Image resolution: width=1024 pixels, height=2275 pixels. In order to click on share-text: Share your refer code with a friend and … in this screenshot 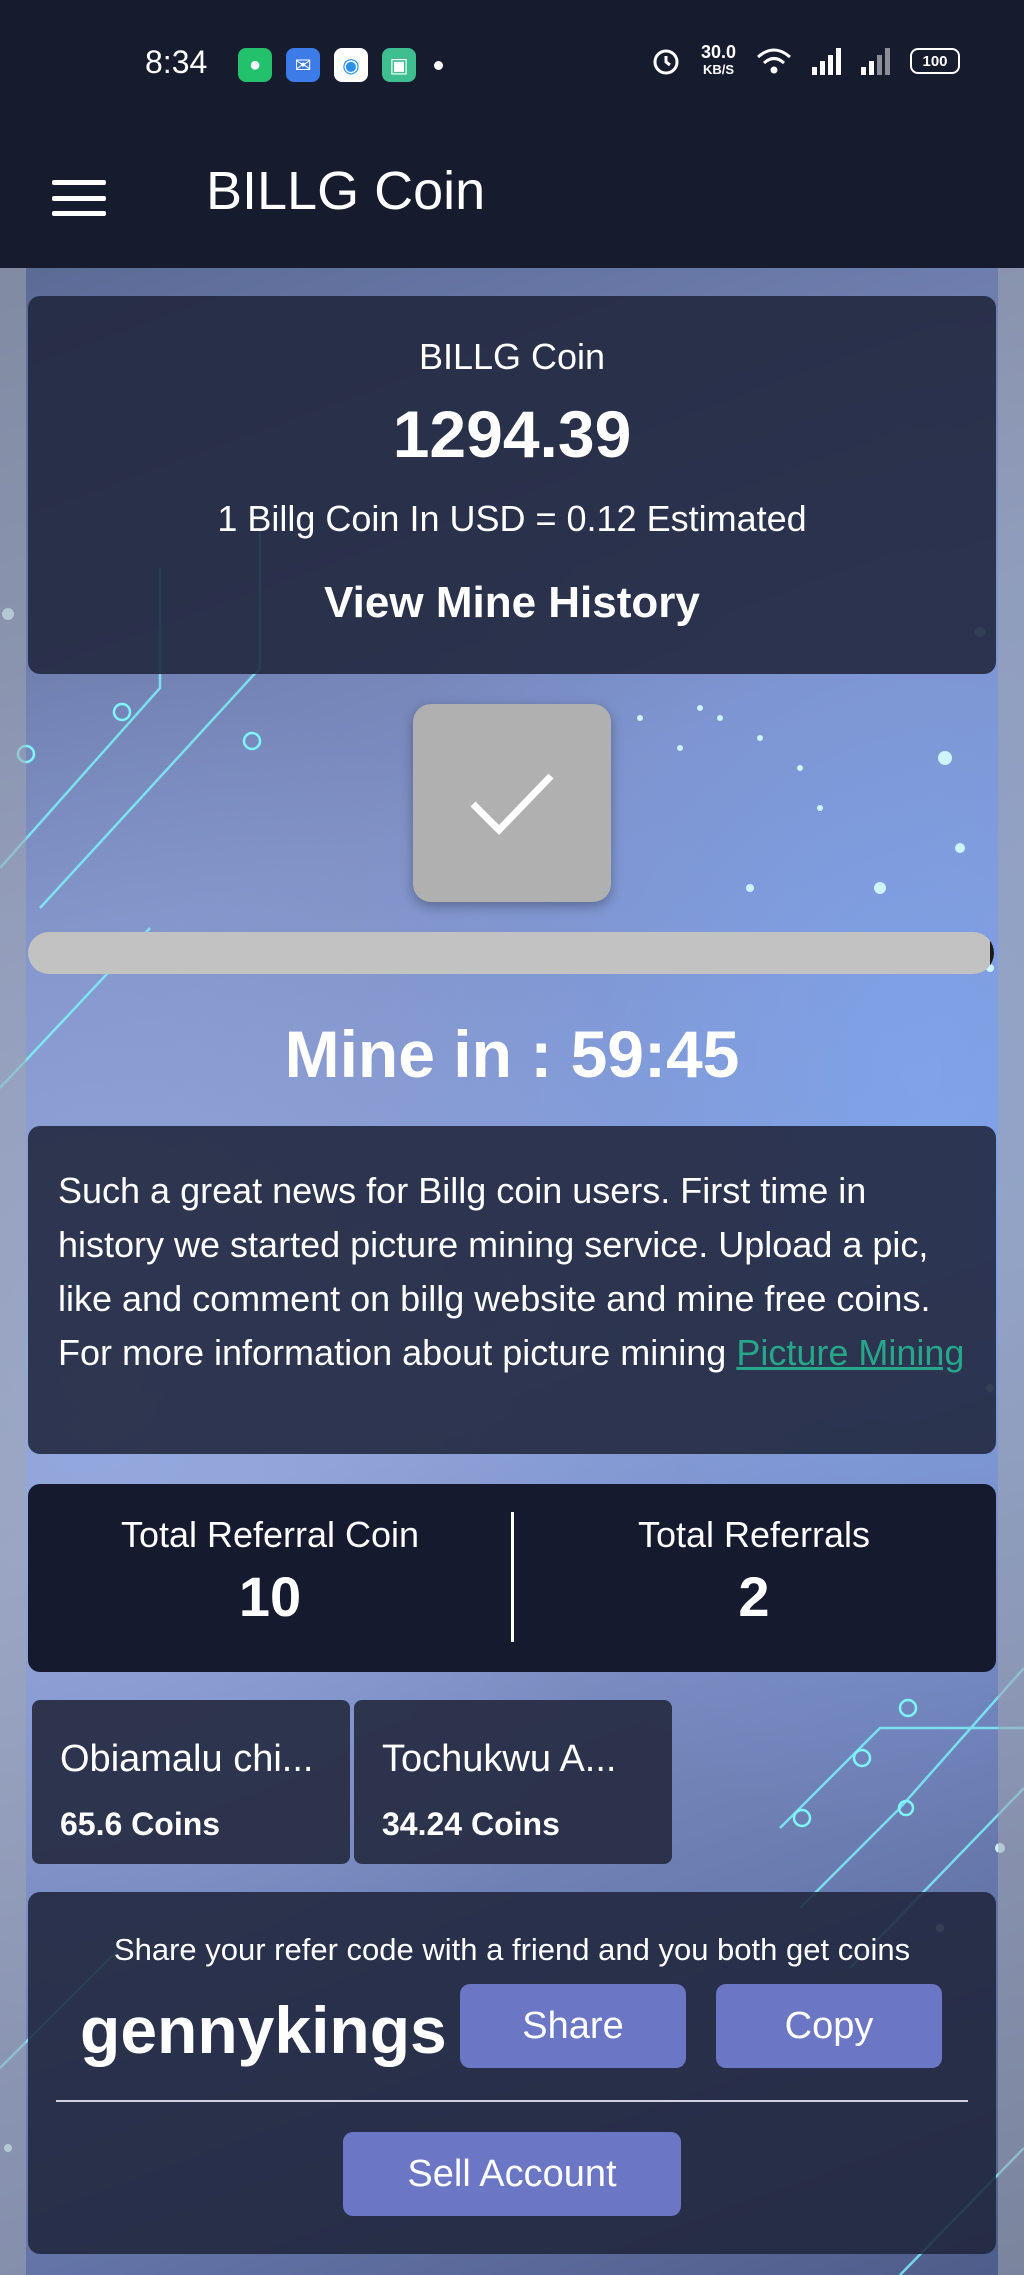, I will do `click(512, 1949)`.